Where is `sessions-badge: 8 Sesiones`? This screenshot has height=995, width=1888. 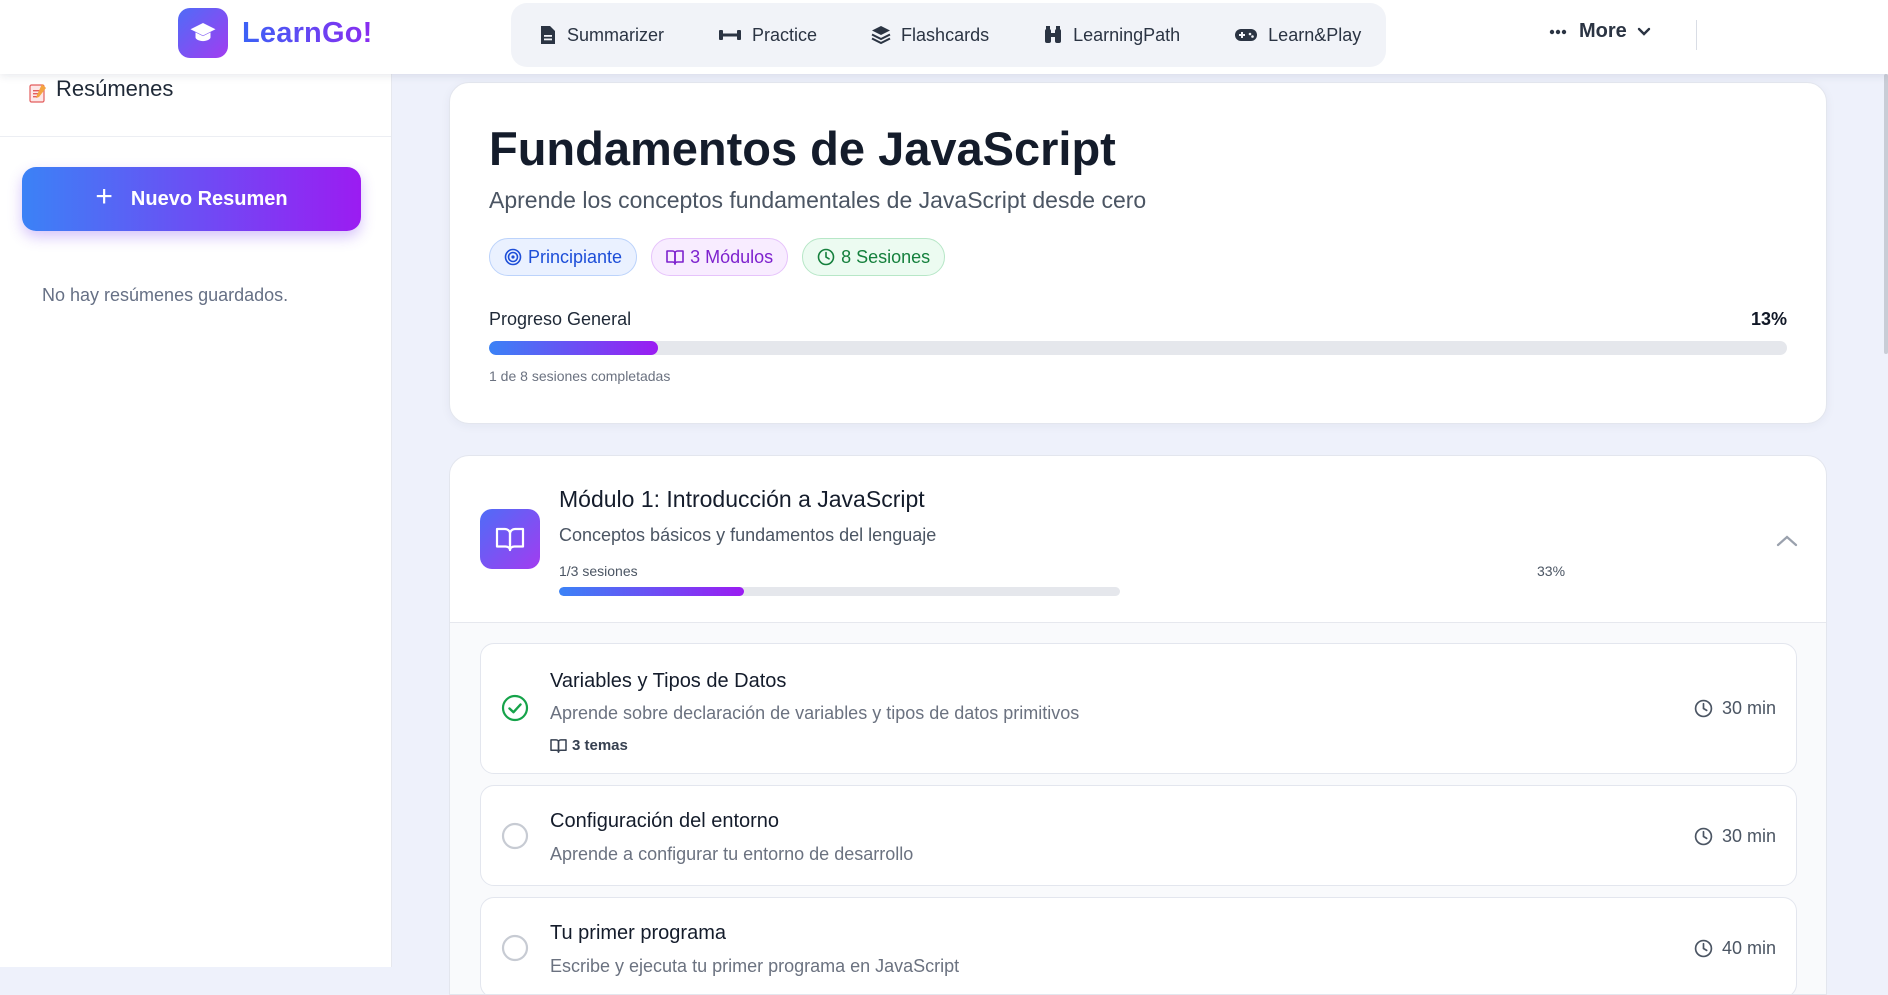 sessions-badge: 8 Sesiones is located at coordinates (874, 257).